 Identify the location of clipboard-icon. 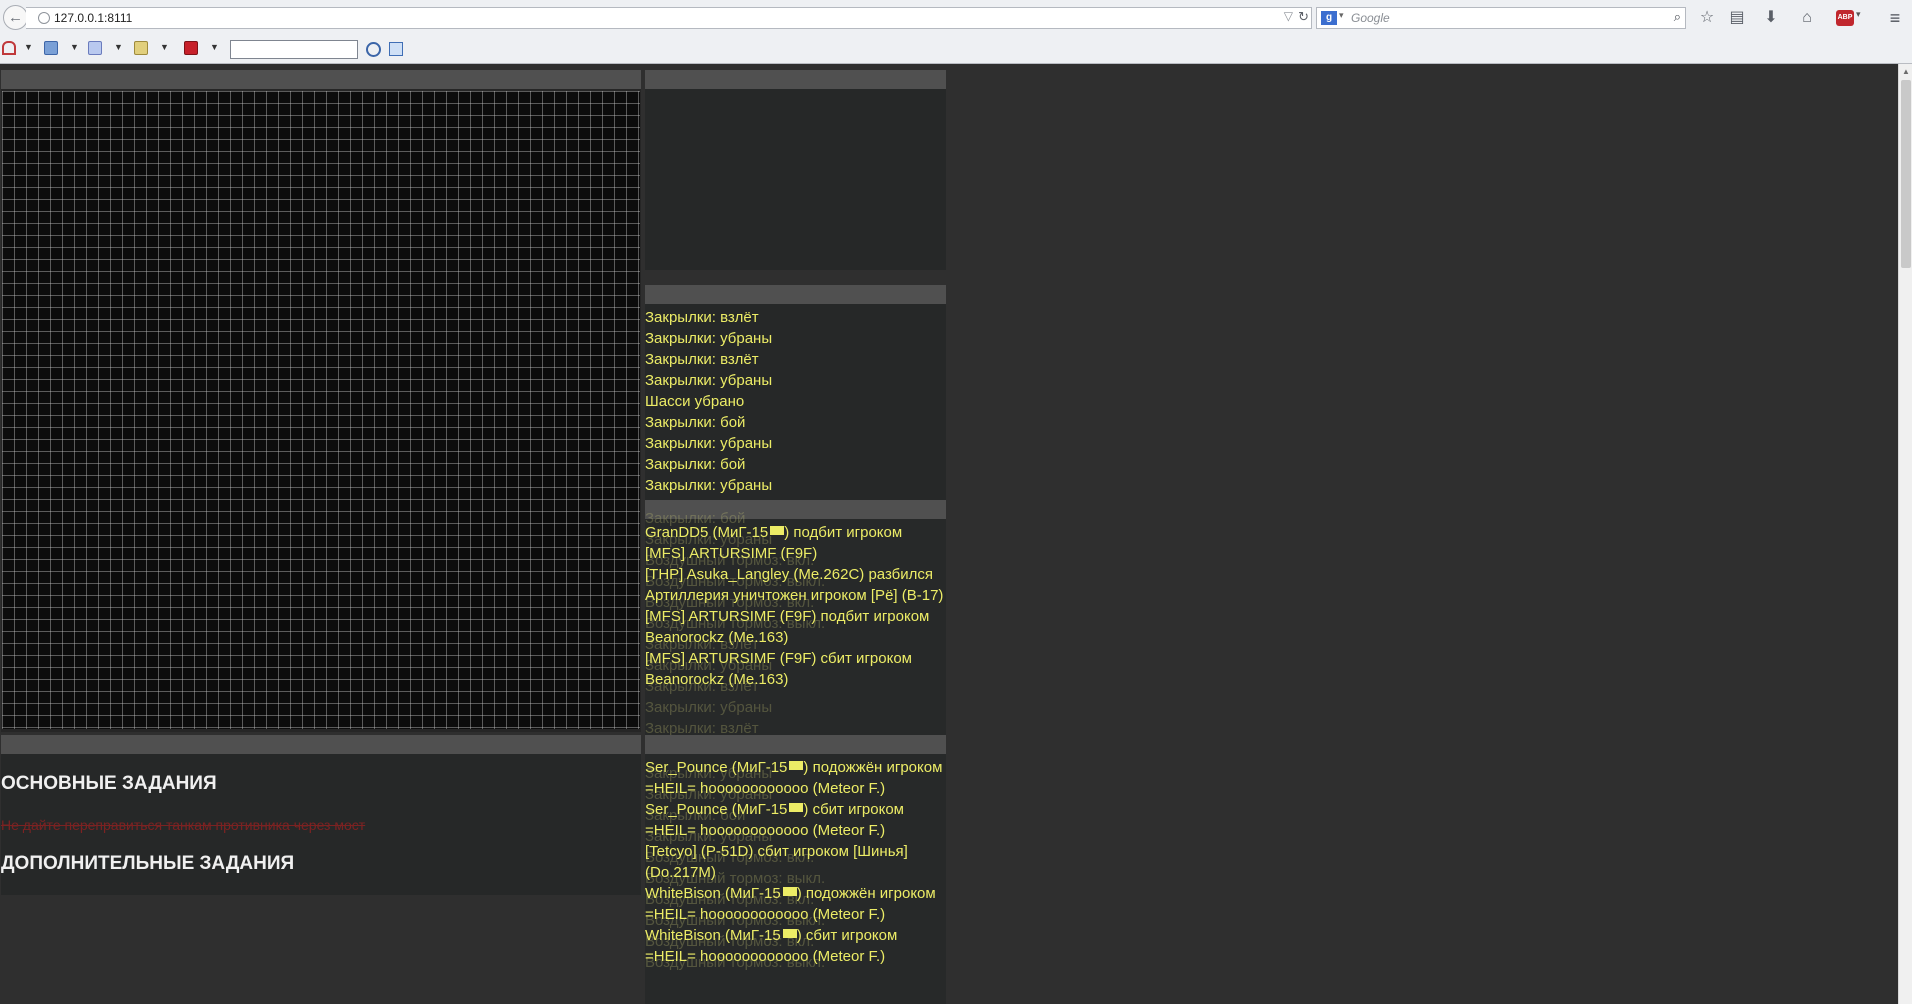
(141, 48).